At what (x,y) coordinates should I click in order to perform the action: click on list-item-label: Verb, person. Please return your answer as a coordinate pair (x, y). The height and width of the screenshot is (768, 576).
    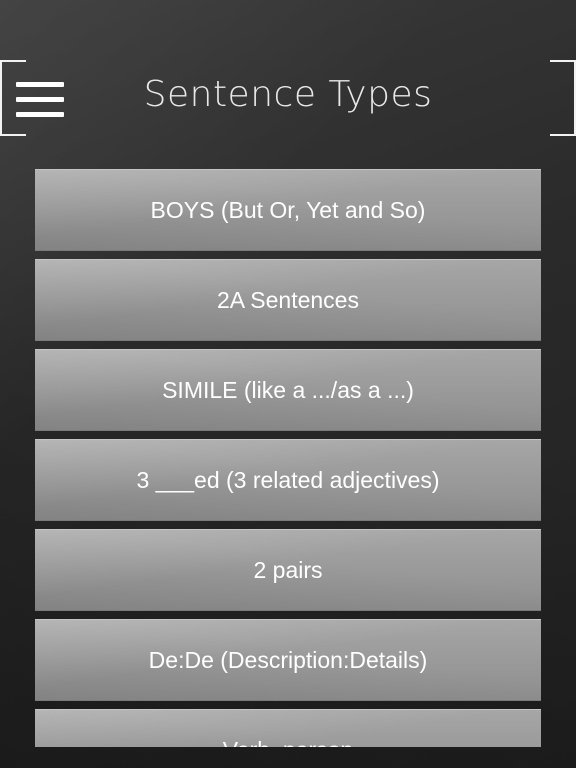
    Looking at the image, I should click on (288, 742).